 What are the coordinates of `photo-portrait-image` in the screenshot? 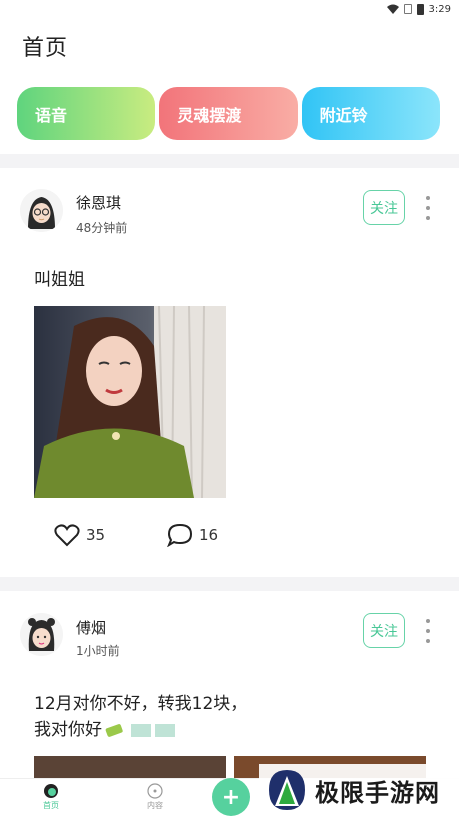 It's located at (130, 402).